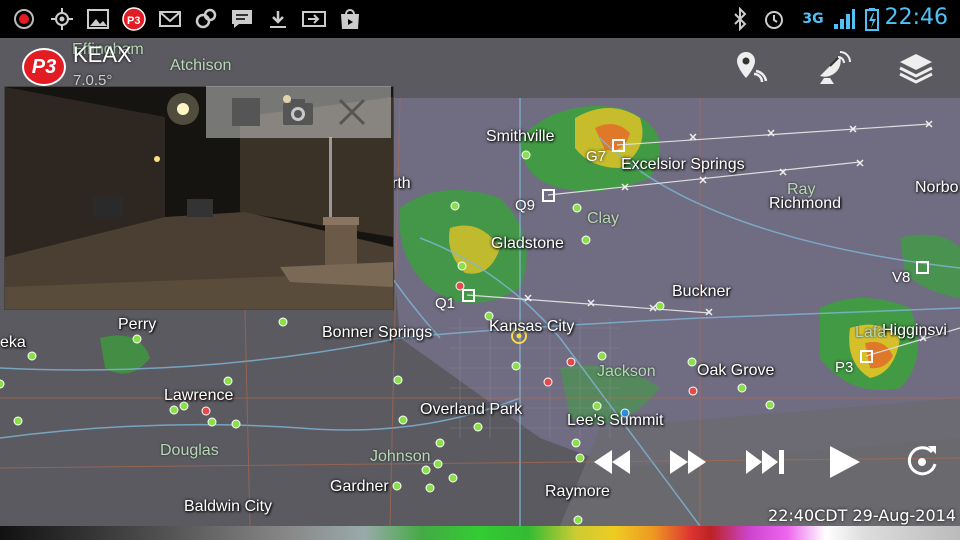 Image resolution: width=960 pixels, height=540 pixels. I want to click on station-name: KEAX, so click(102, 55).